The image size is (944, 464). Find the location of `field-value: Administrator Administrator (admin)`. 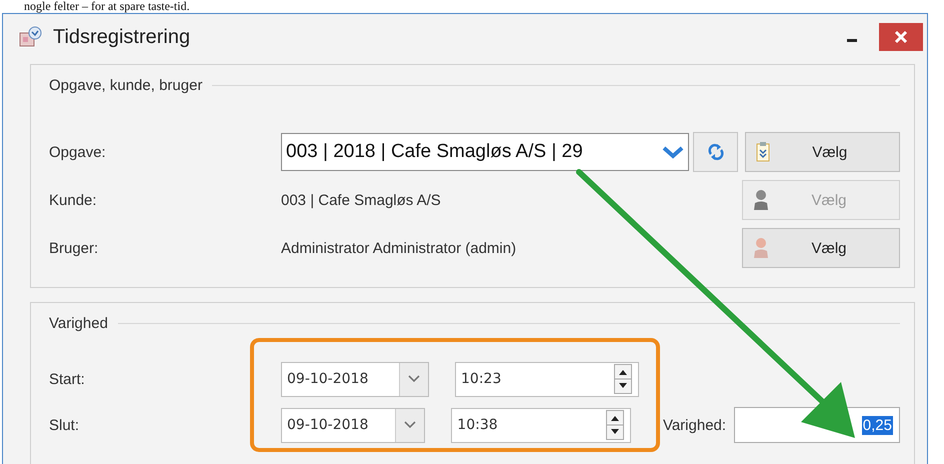

field-value: Administrator Administrator (admin) is located at coordinates (399, 248).